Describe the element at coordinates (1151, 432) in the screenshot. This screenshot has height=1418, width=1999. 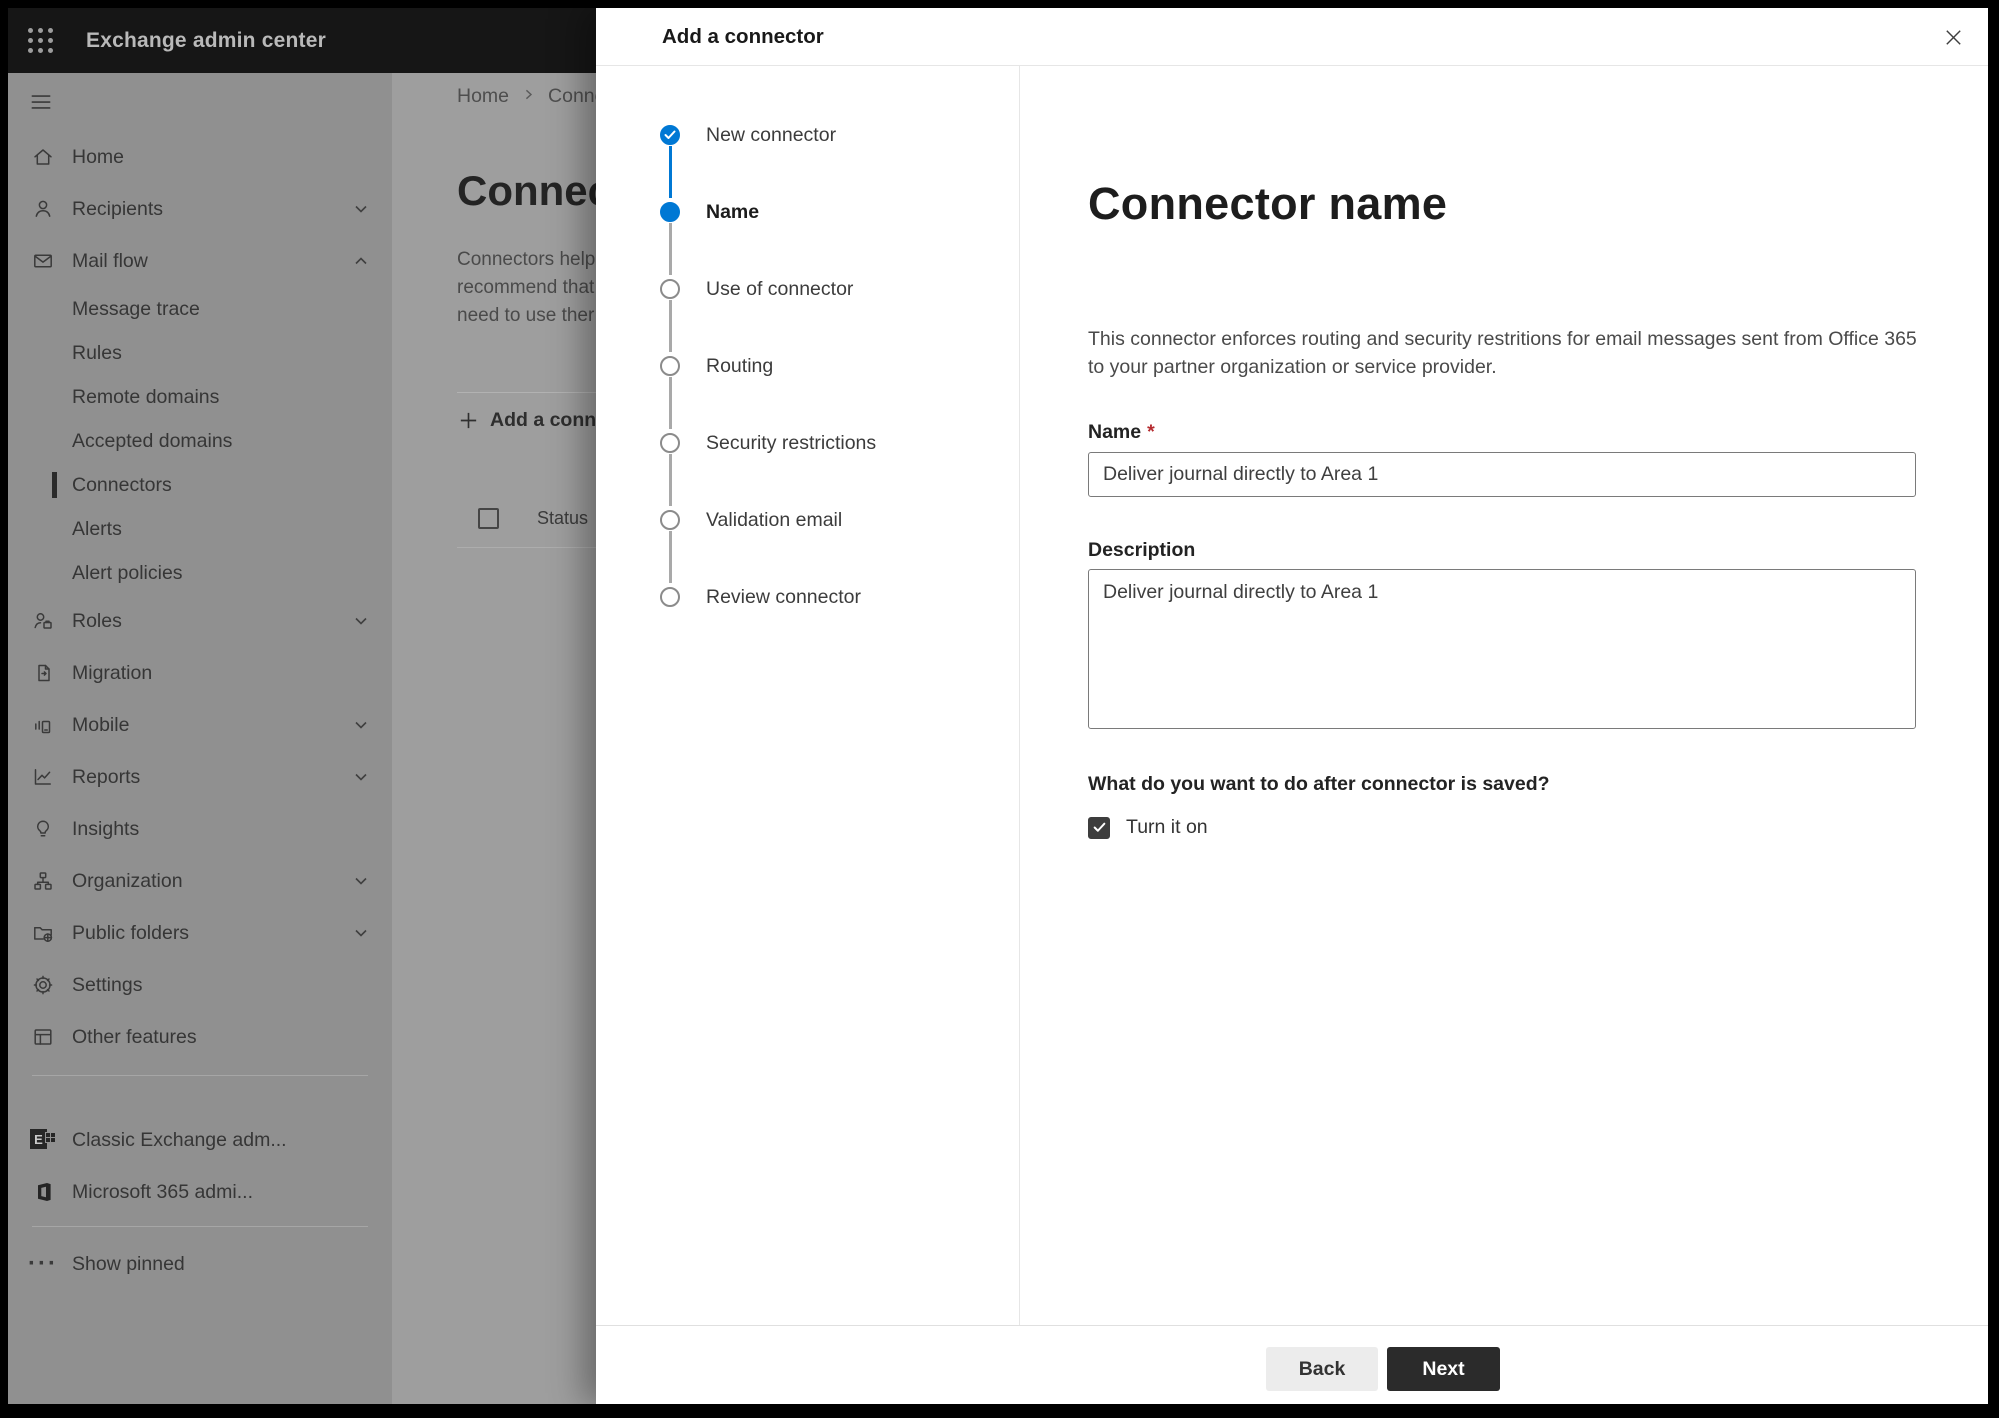
I see `required-asterisk: *` at that location.